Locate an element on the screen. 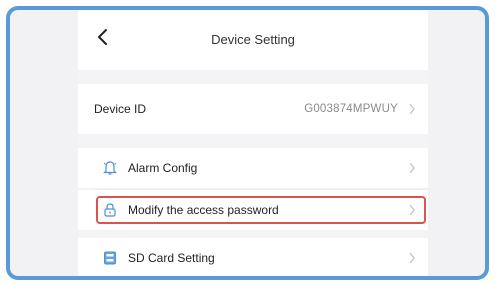 This screenshot has height=284, width=495. modify-password-row: Modify the access password is located at coordinates (253, 210).